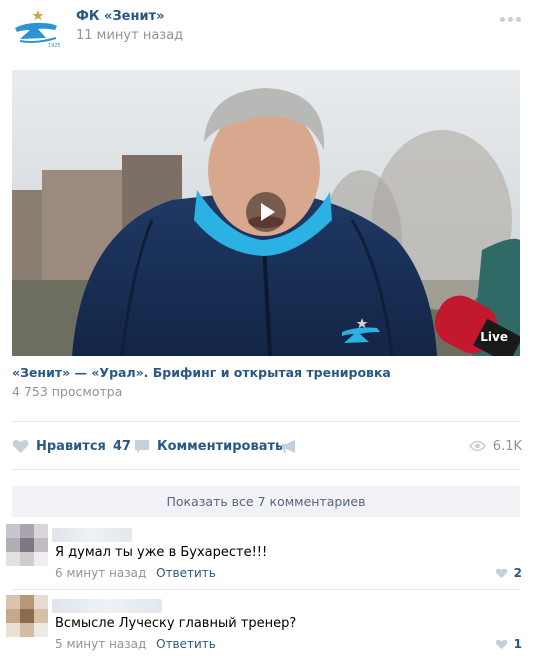  I want to click on views-count: 6.1K, so click(507, 446).